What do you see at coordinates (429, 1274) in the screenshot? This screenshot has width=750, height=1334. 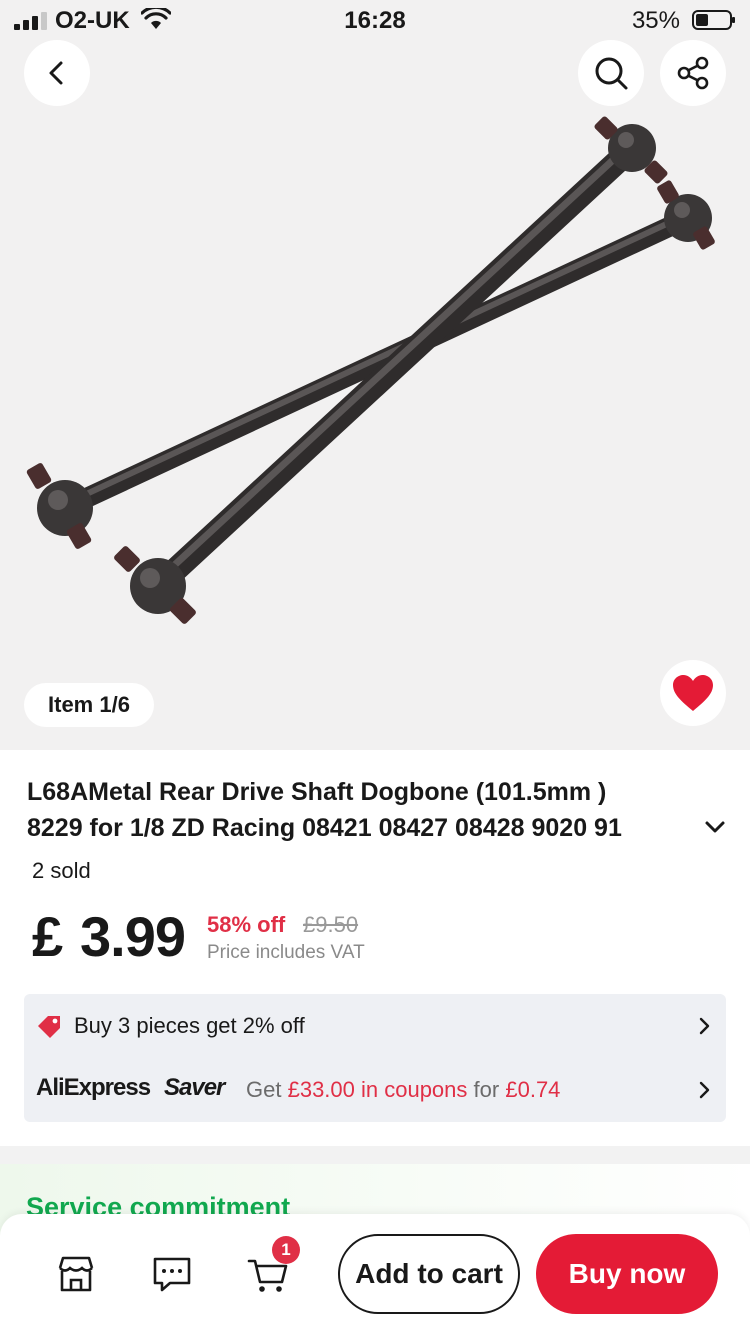 I see `add-to-cart-button: Add to cart` at bounding box center [429, 1274].